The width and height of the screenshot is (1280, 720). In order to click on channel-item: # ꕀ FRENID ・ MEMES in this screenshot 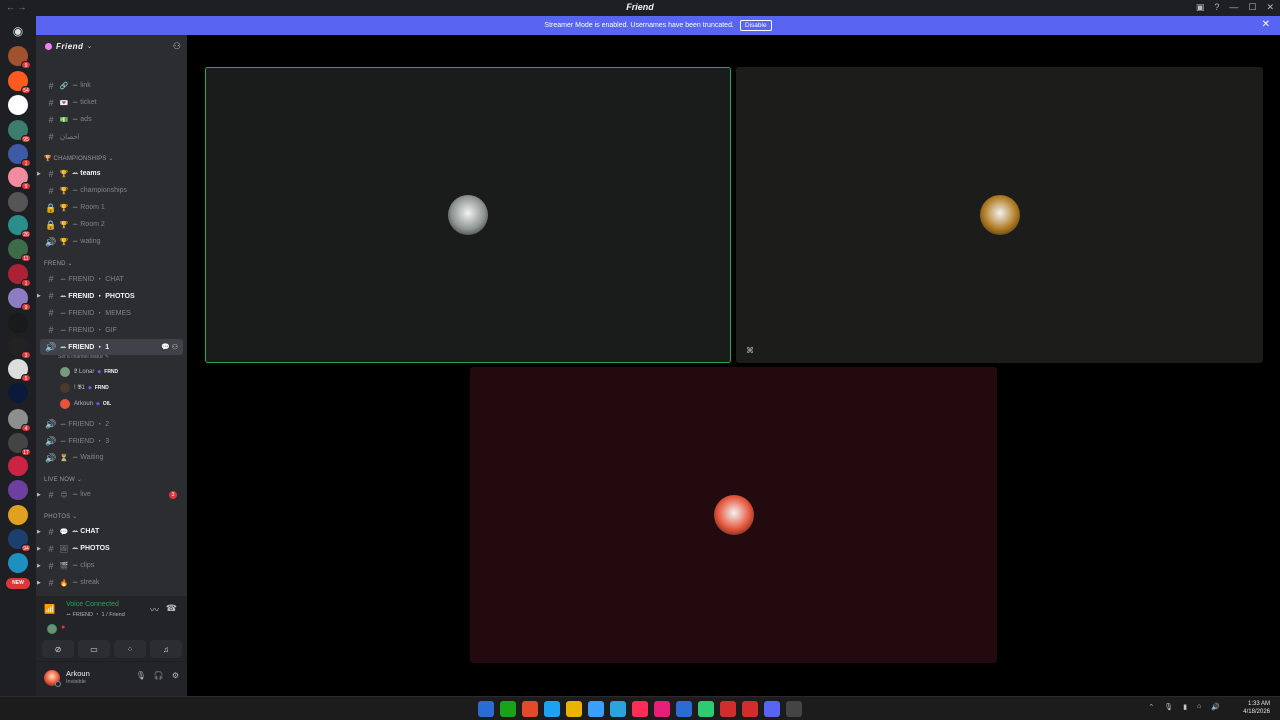, I will do `click(111, 313)`.